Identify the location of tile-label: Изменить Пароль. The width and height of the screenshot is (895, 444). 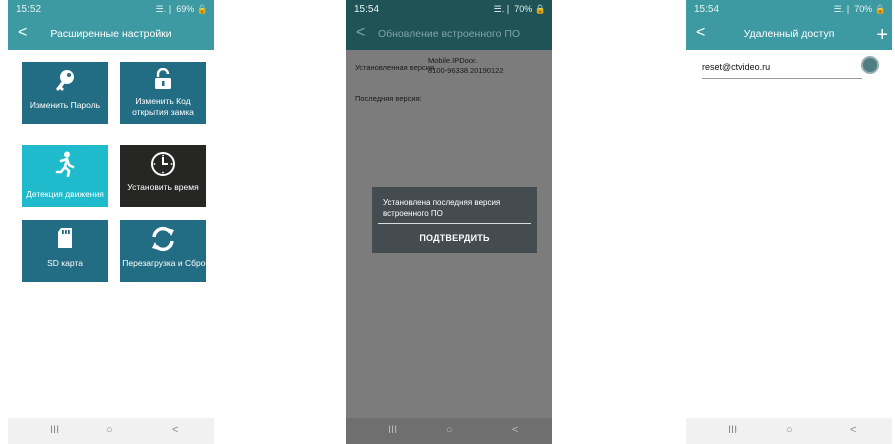
(65, 105).